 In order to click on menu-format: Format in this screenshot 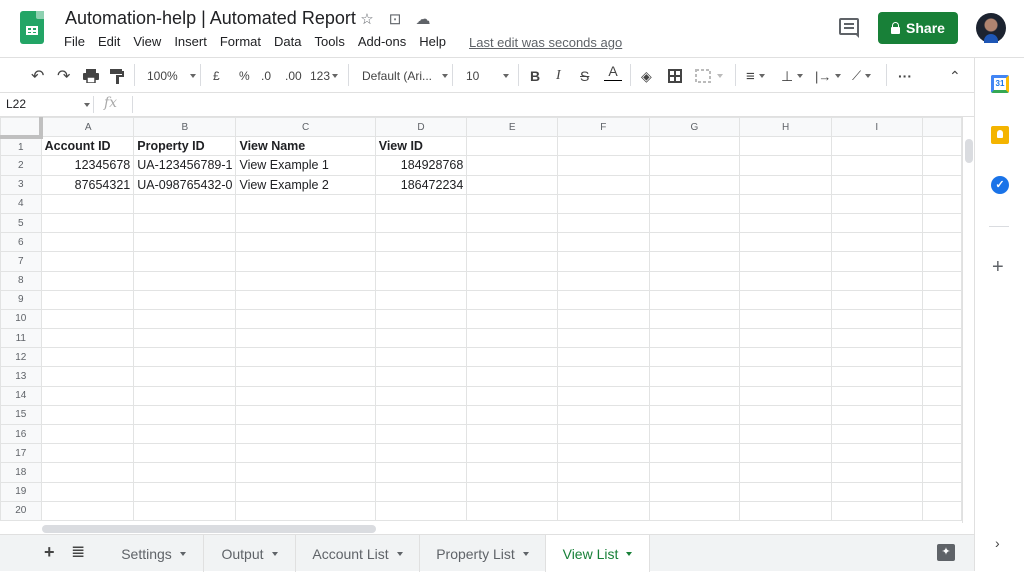, I will do `click(240, 41)`.